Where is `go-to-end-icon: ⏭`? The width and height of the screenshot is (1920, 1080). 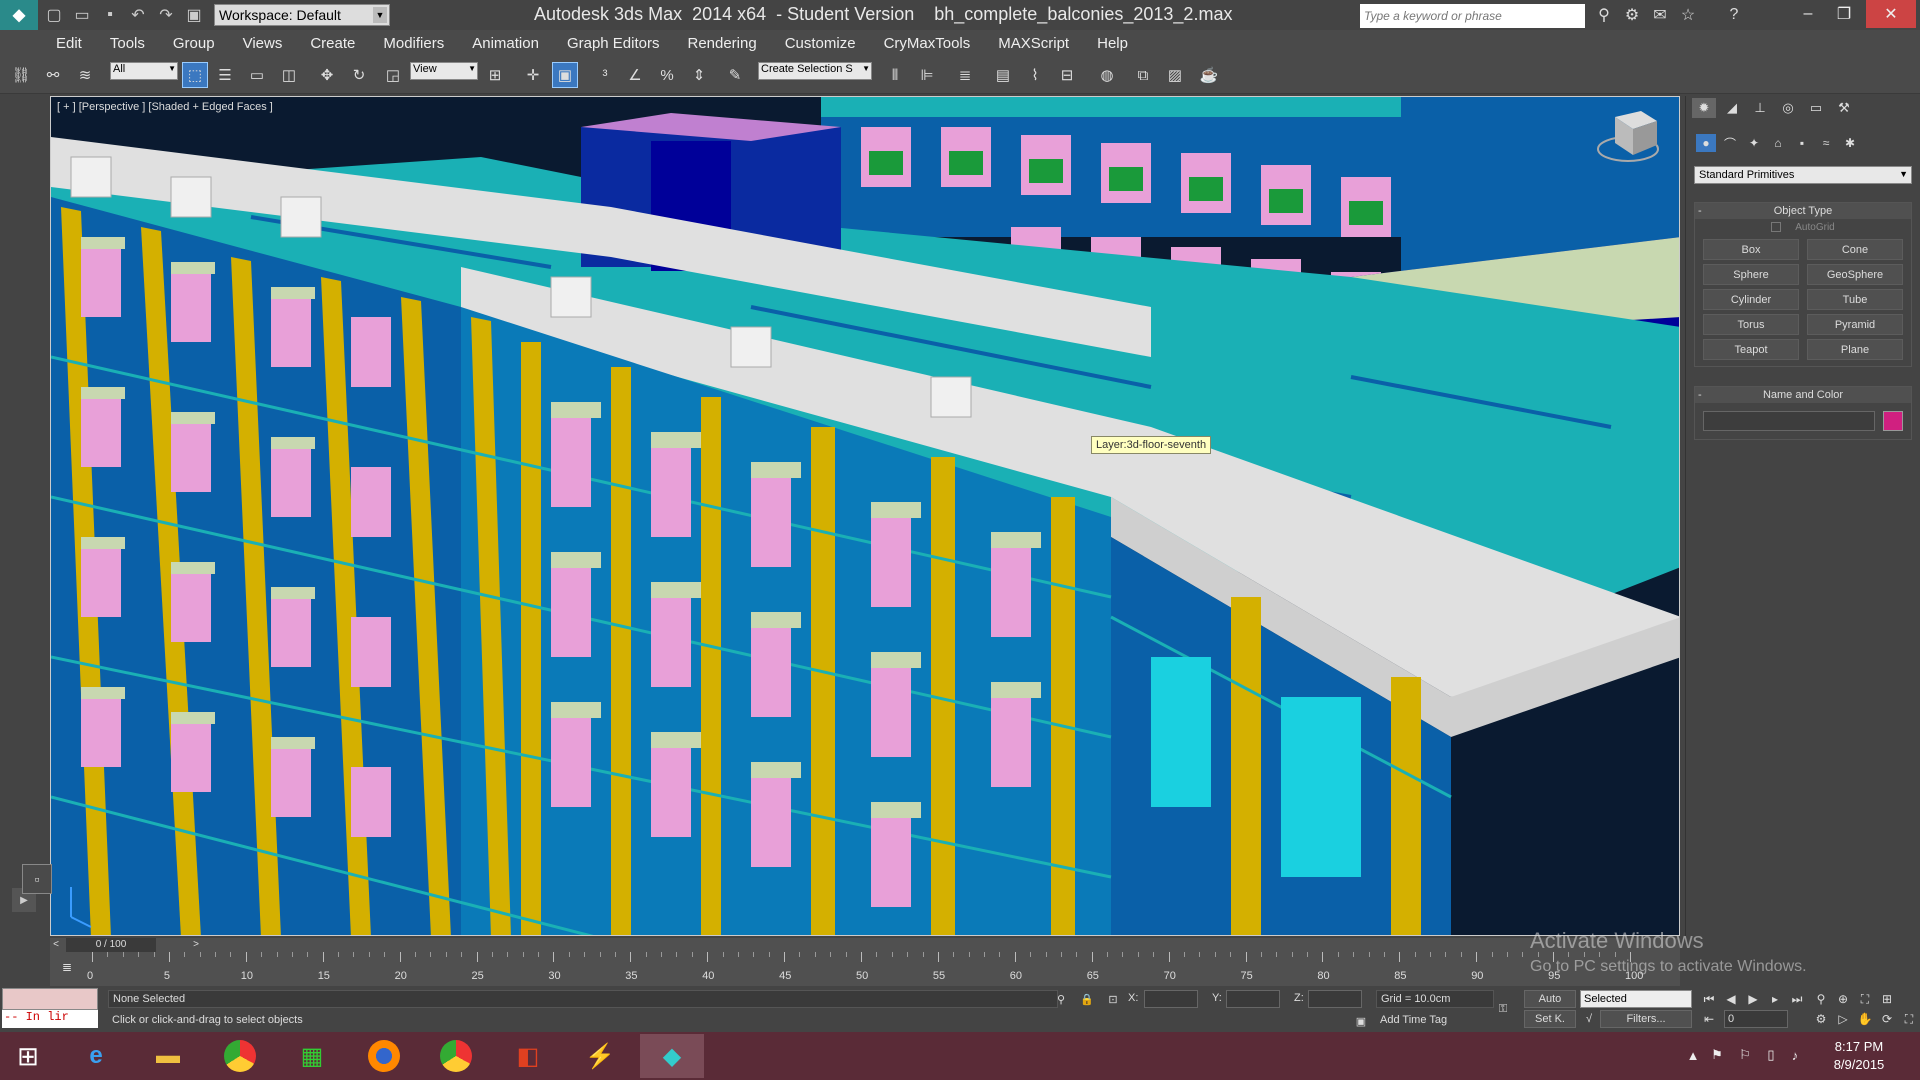 go-to-end-icon: ⏭ is located at coordinates (1797, 999).